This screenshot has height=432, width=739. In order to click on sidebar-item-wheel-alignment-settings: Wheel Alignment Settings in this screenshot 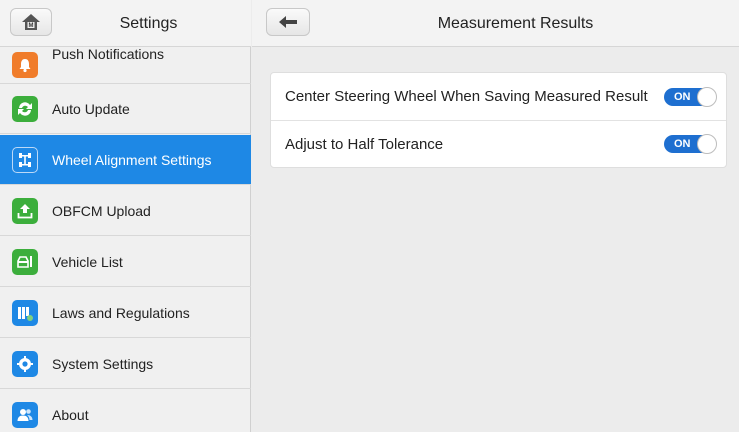, I will do `click(125, 160)`.